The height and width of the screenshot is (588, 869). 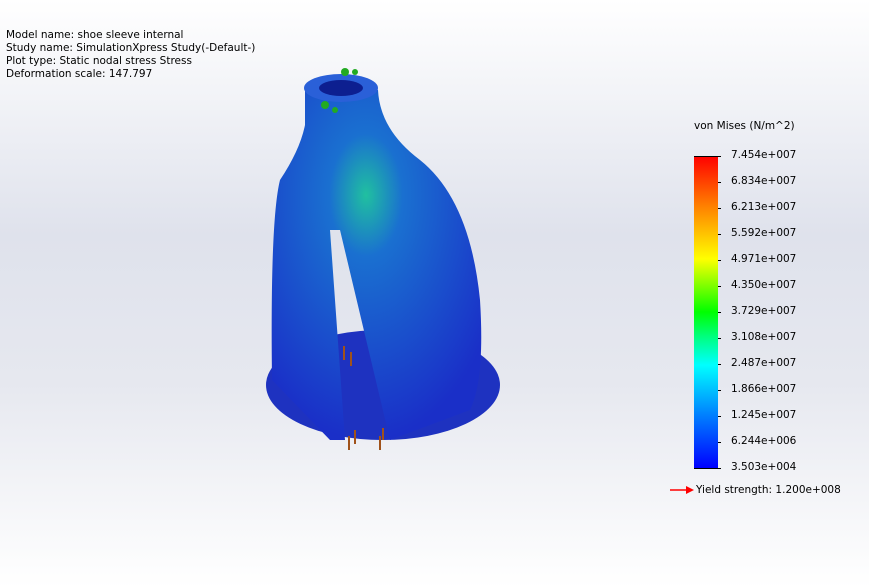 What do you see at coordinates (764, 155) in the screenshot?
I see `legend-label: 7.454e+007` at bounding box center [764, 155].